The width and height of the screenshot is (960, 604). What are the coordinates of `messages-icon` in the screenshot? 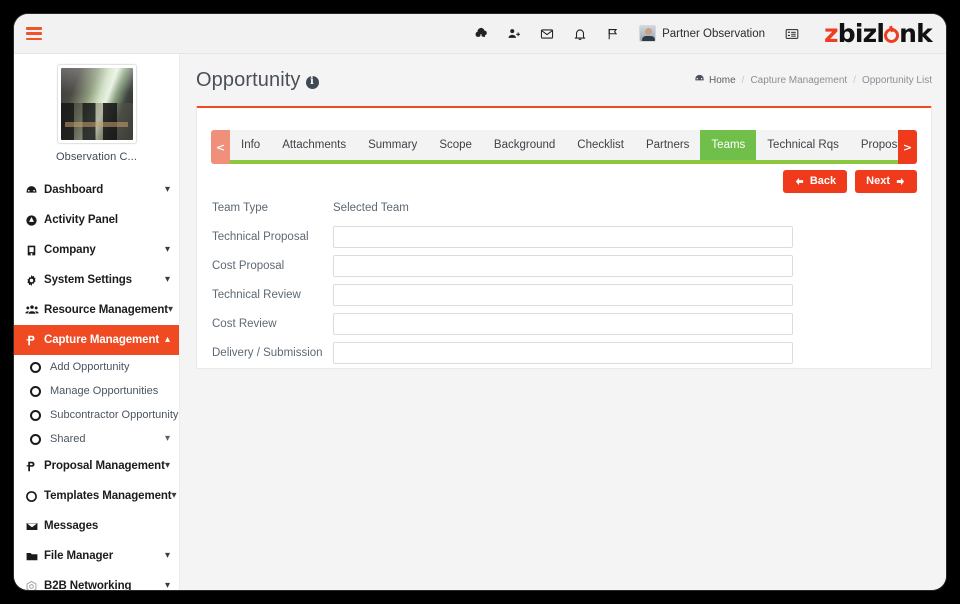 It's located at (34, 526).